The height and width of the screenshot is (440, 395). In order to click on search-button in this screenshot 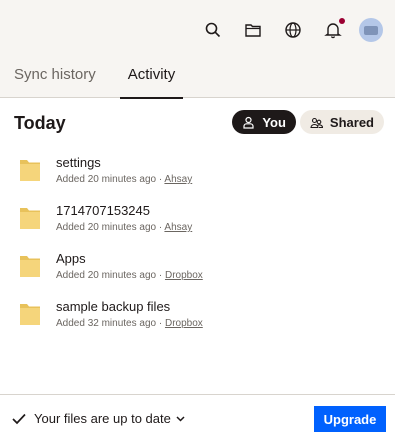, I will do `click(213, 30)`.